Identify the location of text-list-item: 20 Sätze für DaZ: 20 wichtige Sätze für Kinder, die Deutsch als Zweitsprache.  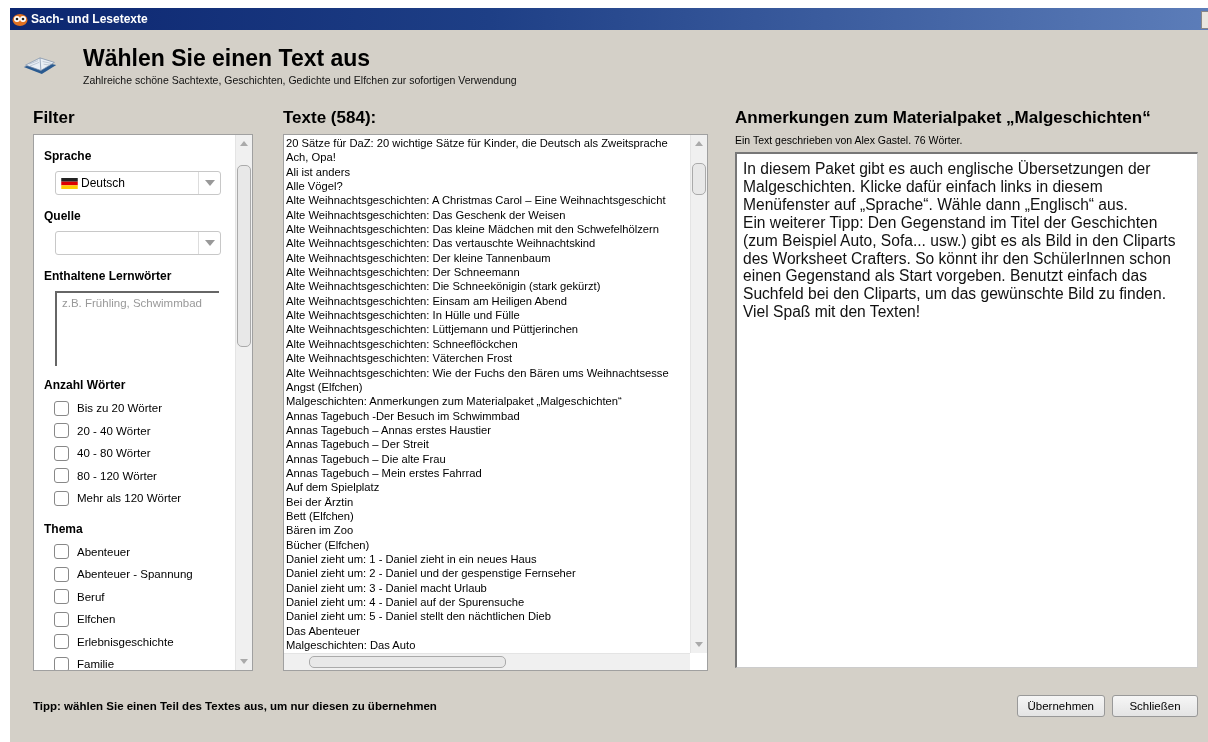
(488, 143).